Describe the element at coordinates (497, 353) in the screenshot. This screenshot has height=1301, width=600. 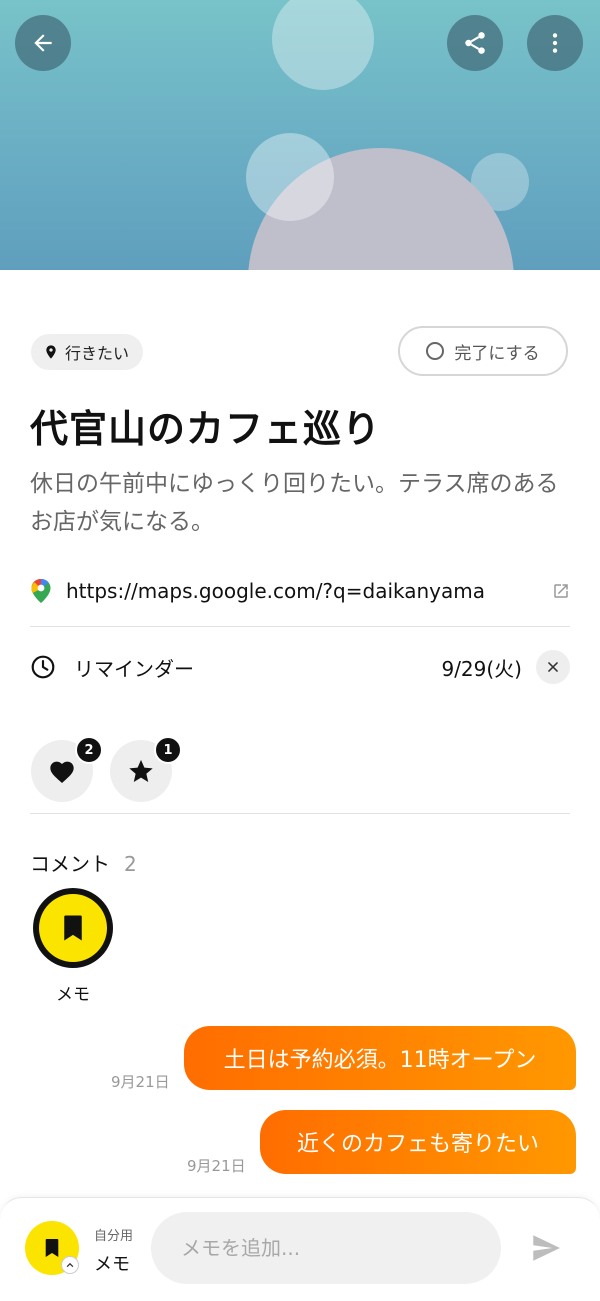
I see `complete-button-label: 完了にする` at that location.